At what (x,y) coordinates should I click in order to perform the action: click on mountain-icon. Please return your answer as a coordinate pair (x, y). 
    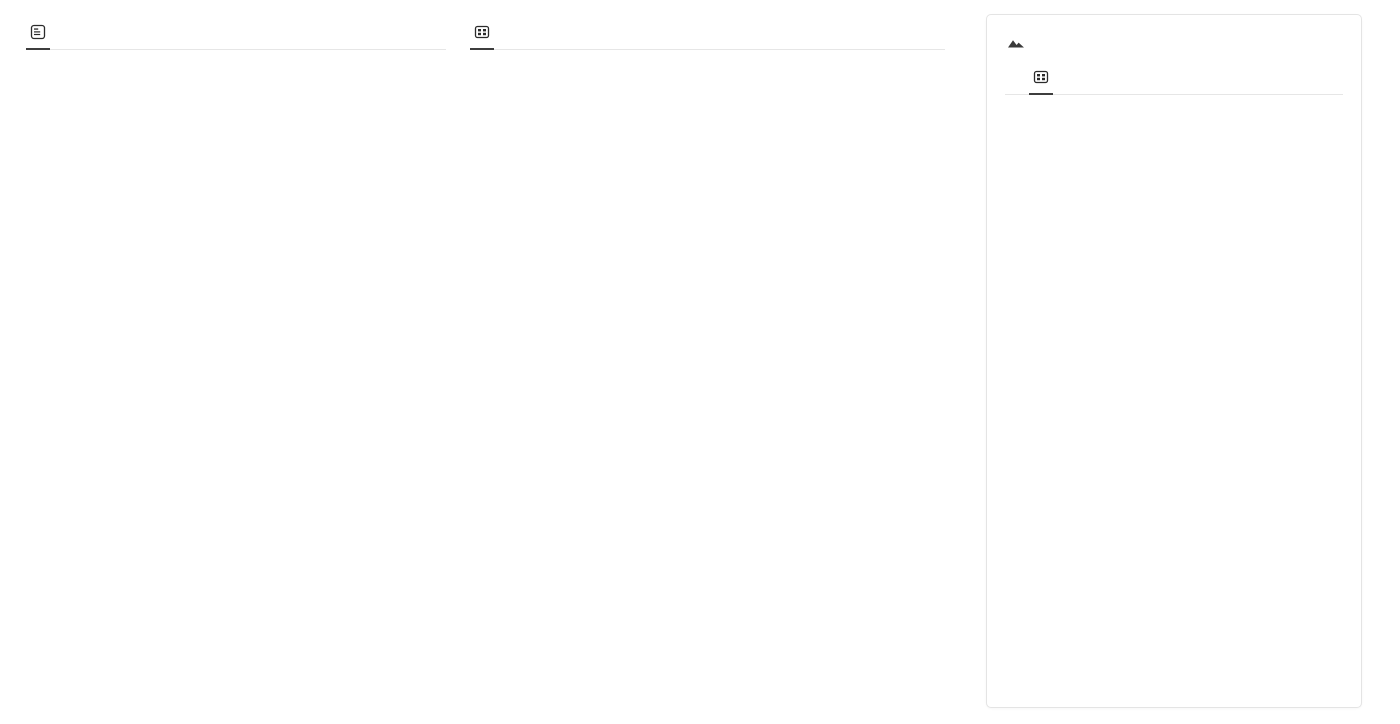
    Looking at the image, I should click on (1016, 44).